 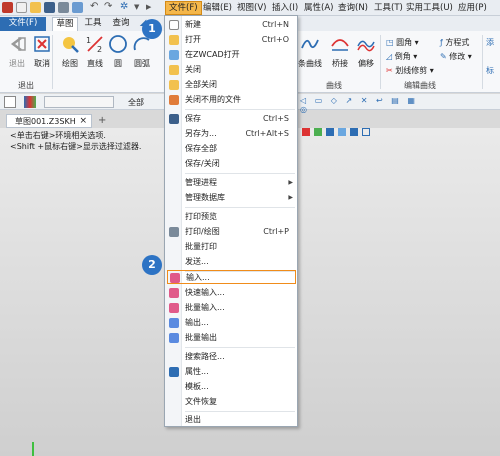 What do you see at coordinates (21, 7) in the screenshot?
I see `new-file-icon` at bounding box center [21, 7].